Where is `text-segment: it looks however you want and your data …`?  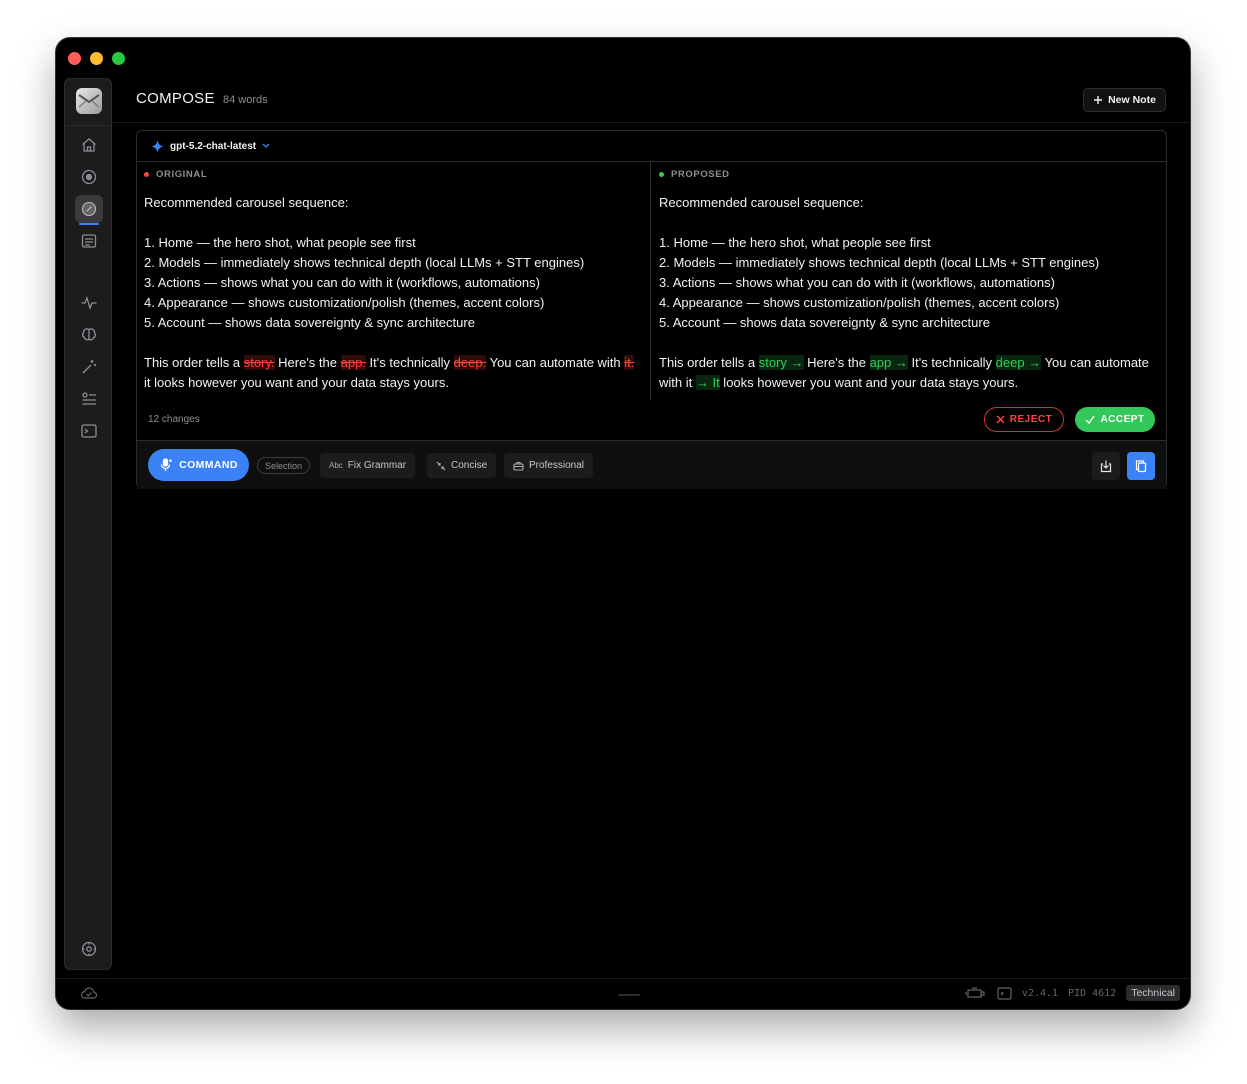
text-segment: it looks however you want and your data … is located at coordinates (296, 382).